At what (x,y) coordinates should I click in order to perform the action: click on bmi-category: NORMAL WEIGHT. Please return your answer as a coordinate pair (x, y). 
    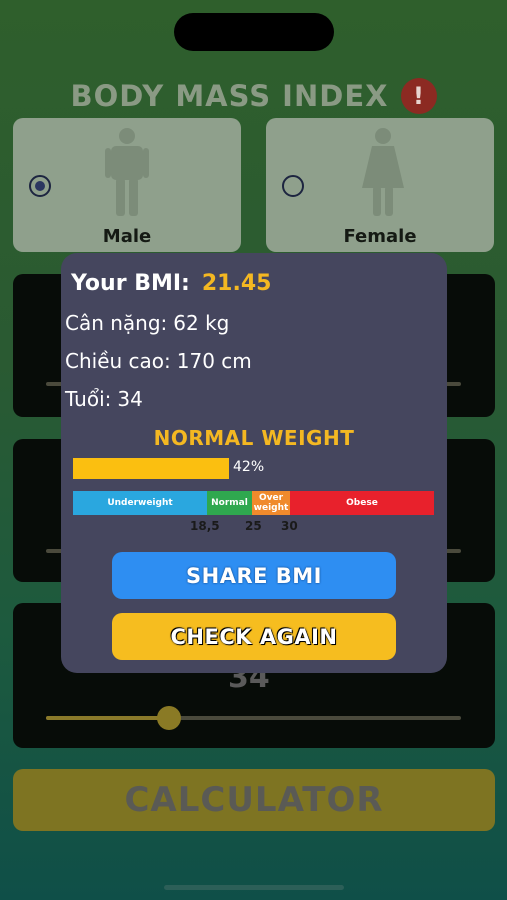
    Looking at the image, I should click on (254, 438).